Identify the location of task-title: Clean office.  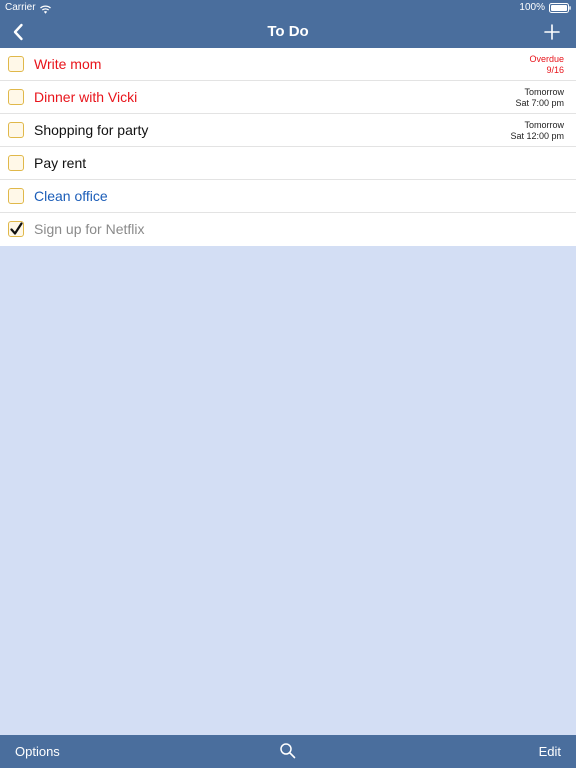
(71, 196).